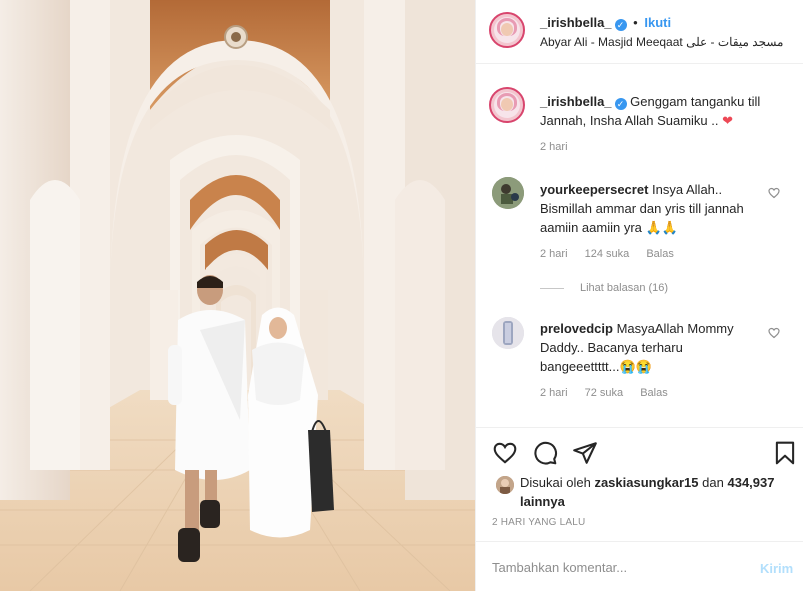  I want to click on add-comment-bar: Kirim, so click(639, 566).